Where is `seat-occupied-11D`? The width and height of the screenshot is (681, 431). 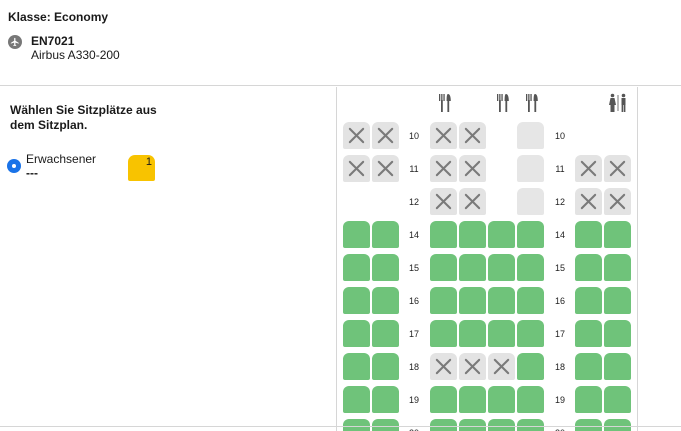
seat-occupied-11D is located at coordinates (472, 168).